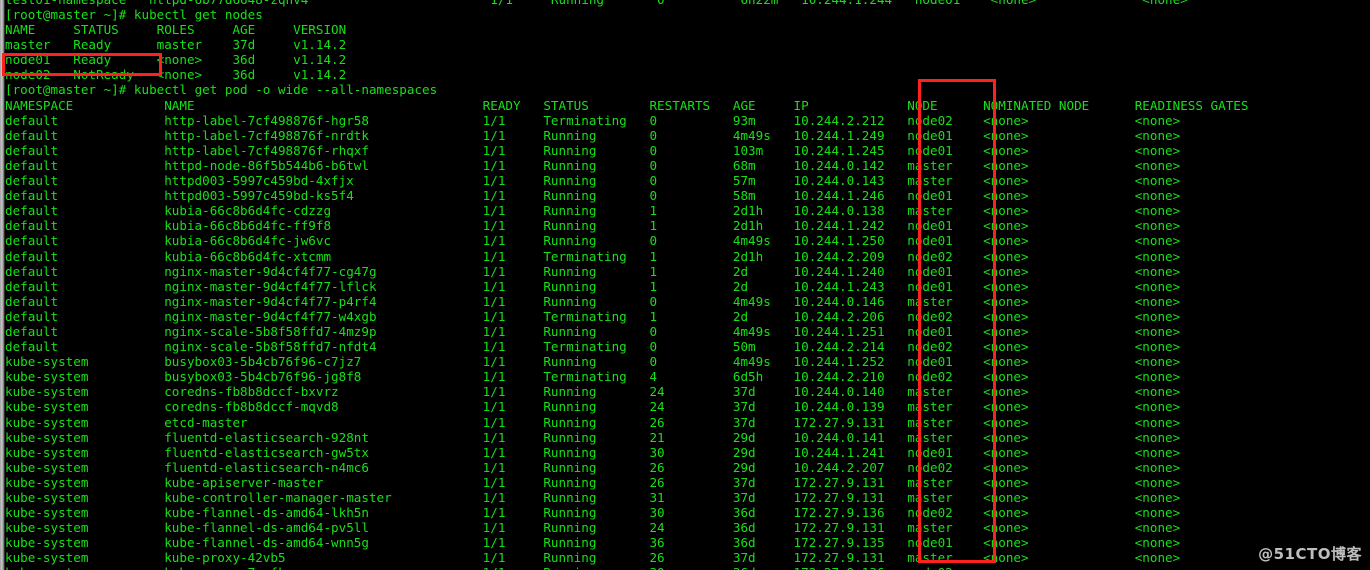  What do you see at coordinates (176, 45) in the screenshot?
I see `nodes-table-row: master Ready master 37d v1.14.2` at bounding box center [176, 45].